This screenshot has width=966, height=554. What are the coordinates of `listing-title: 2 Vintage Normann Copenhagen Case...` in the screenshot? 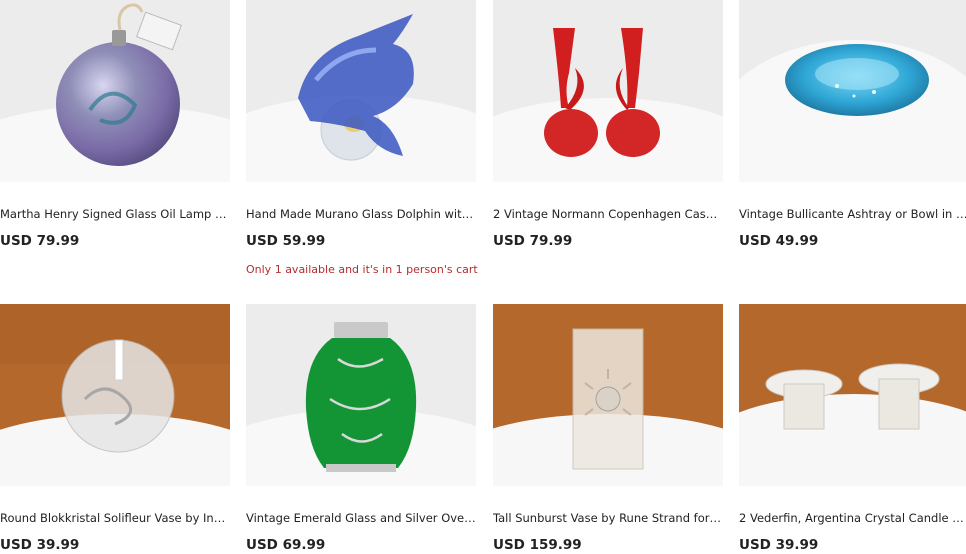 It's located at (608, 214).